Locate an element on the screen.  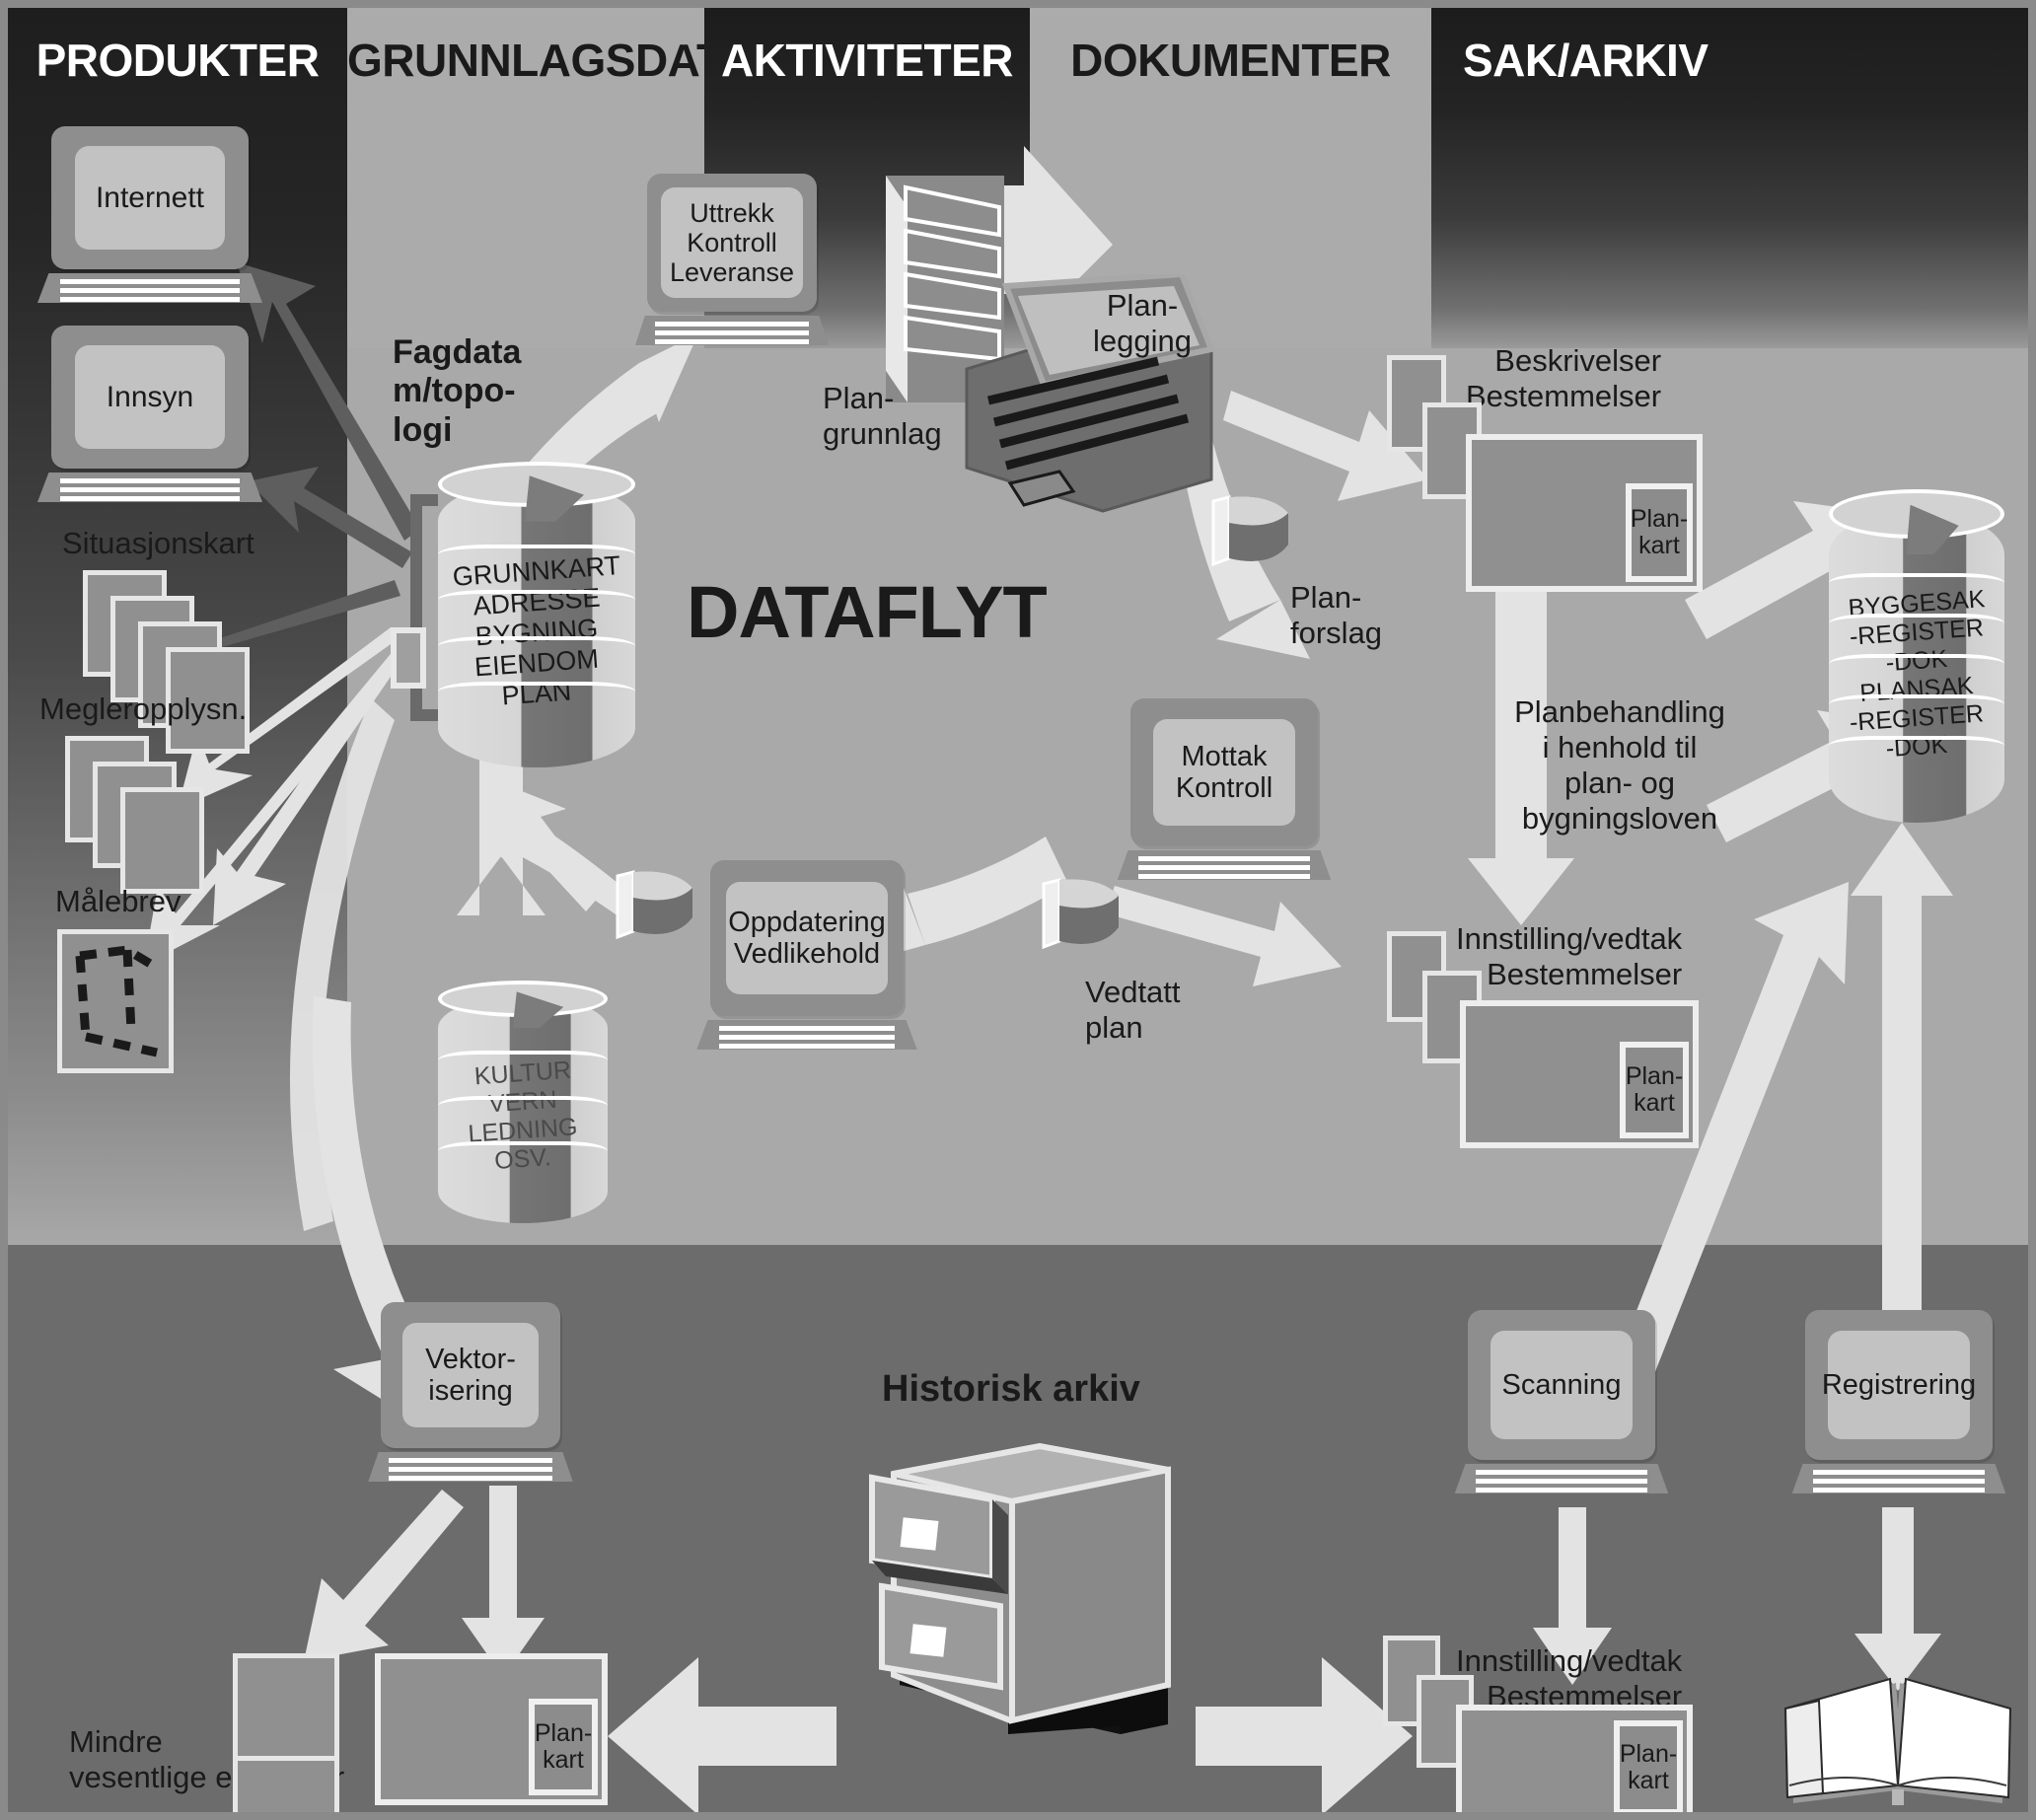
document-plan-beskrivelser: Plan- kart is located at coordinates (1584, 513).